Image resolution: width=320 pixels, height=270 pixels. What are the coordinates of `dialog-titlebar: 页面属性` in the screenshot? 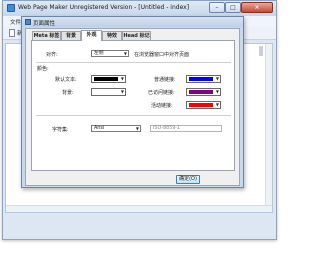 It's located at (132, 22).